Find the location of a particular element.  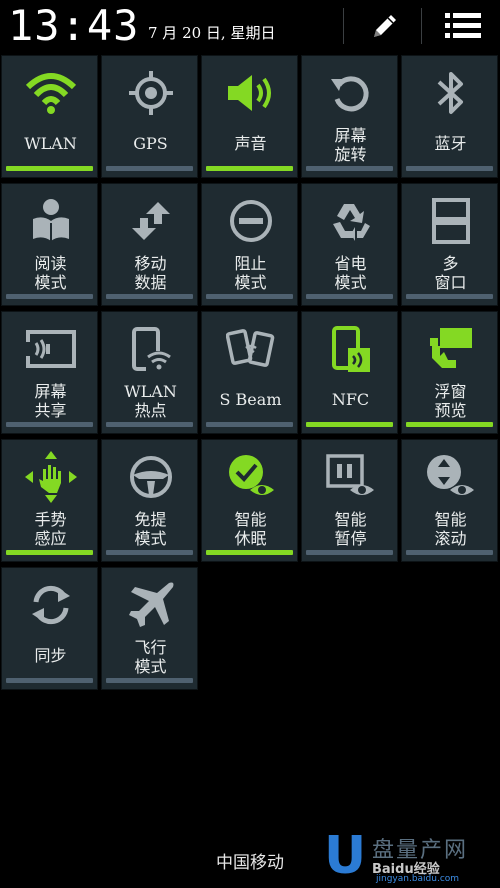

tile-label: NFC is located at coordinates (350, 399).